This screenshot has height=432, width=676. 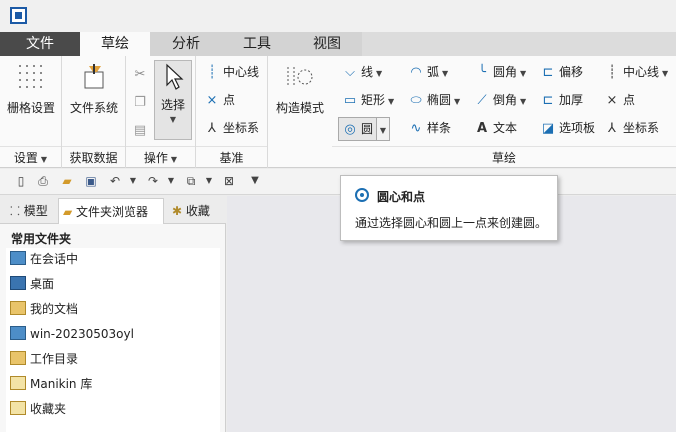 I want to click on computer-icon, so click(x=18, y=333).